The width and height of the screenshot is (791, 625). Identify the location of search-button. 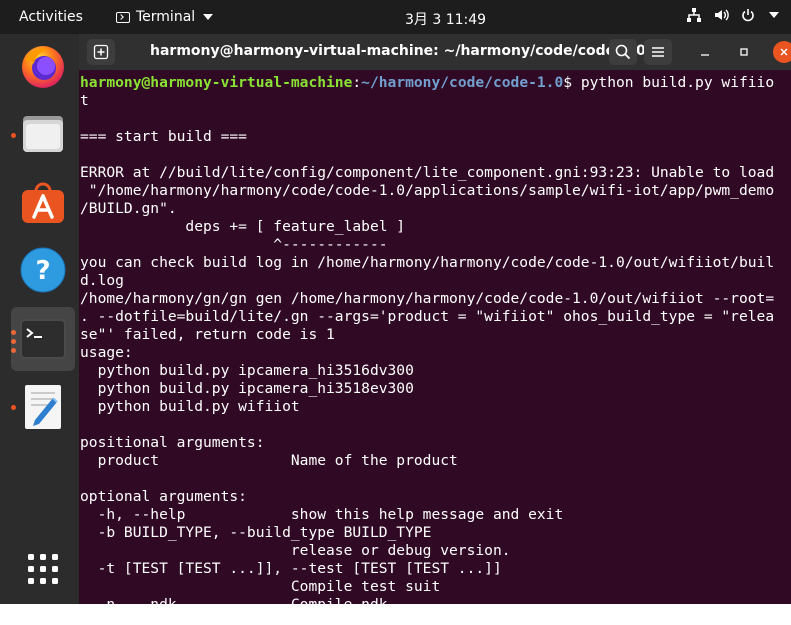
(623, 52).